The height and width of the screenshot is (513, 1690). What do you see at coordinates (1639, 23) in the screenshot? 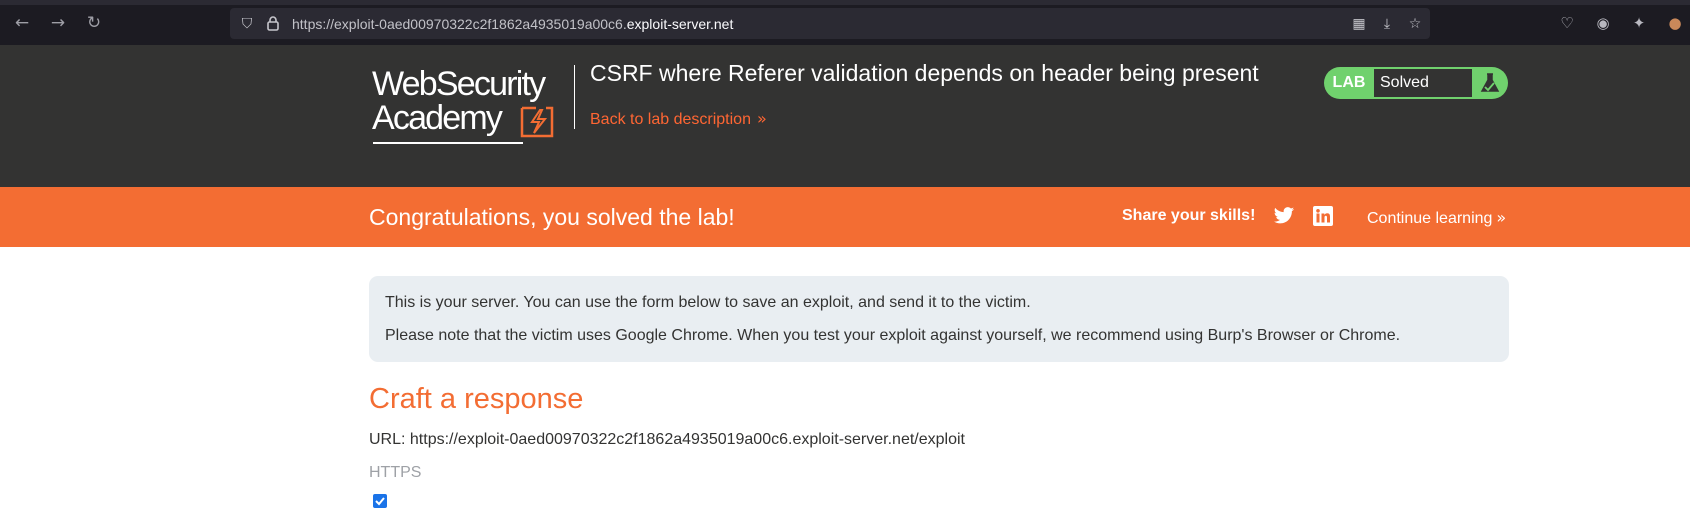
I see `extensions-icon: ✦` at bounding box center [1639, 23].